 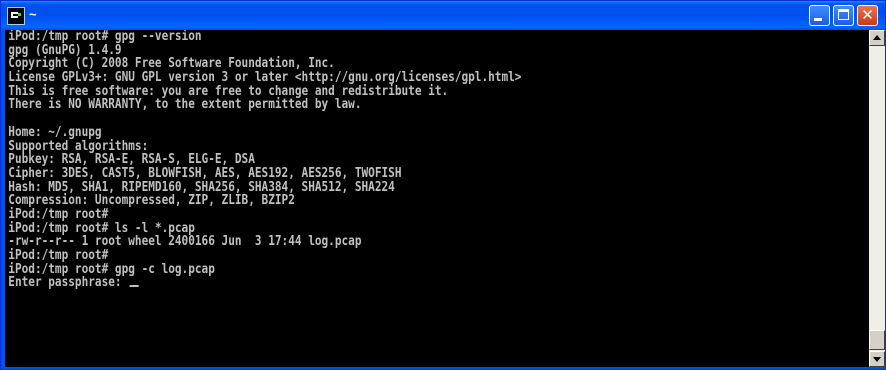 I want to click on scroll-down-button, so click(x=877, y=359).